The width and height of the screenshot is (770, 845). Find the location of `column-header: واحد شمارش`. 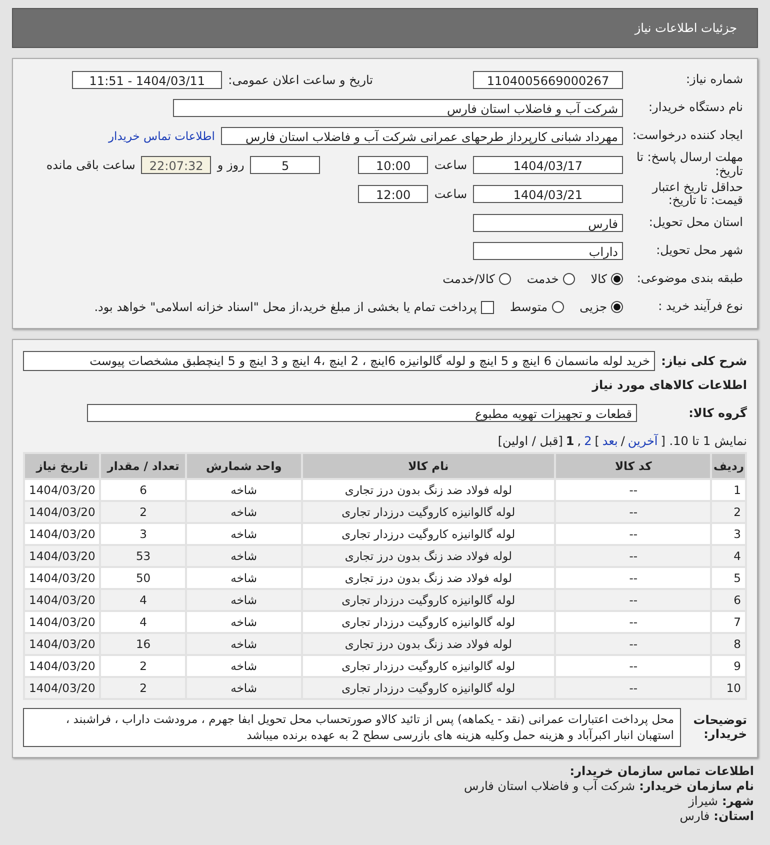

column-header: واحد شمارش is located at coordinates (243, 466).